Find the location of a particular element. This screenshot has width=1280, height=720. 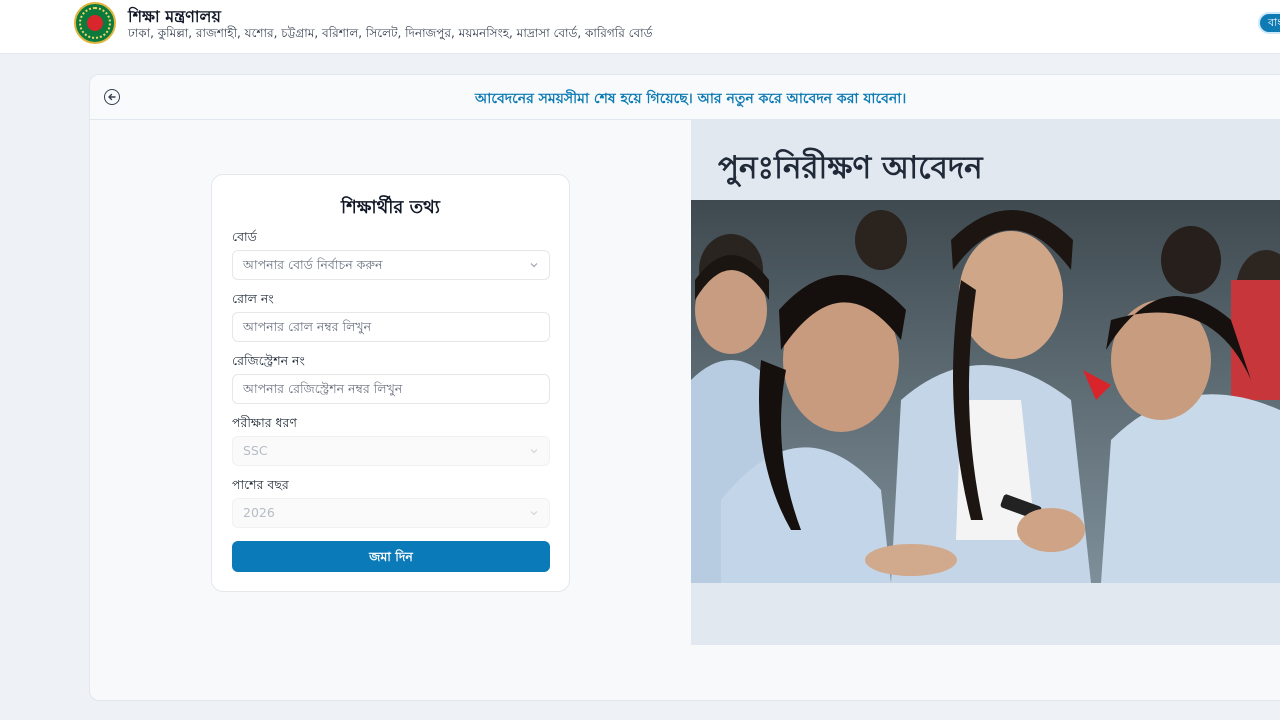

back-button is located at coordinates (112, 97).